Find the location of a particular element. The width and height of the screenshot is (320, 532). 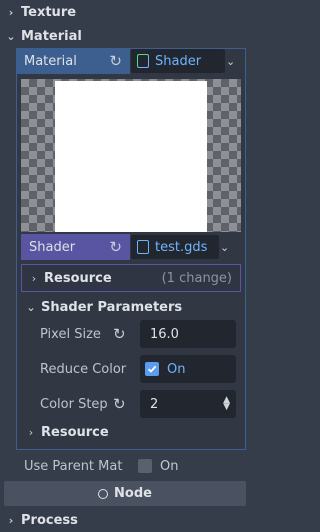

pixel-size-field: 16.0 is located at coordinates (188, 334).